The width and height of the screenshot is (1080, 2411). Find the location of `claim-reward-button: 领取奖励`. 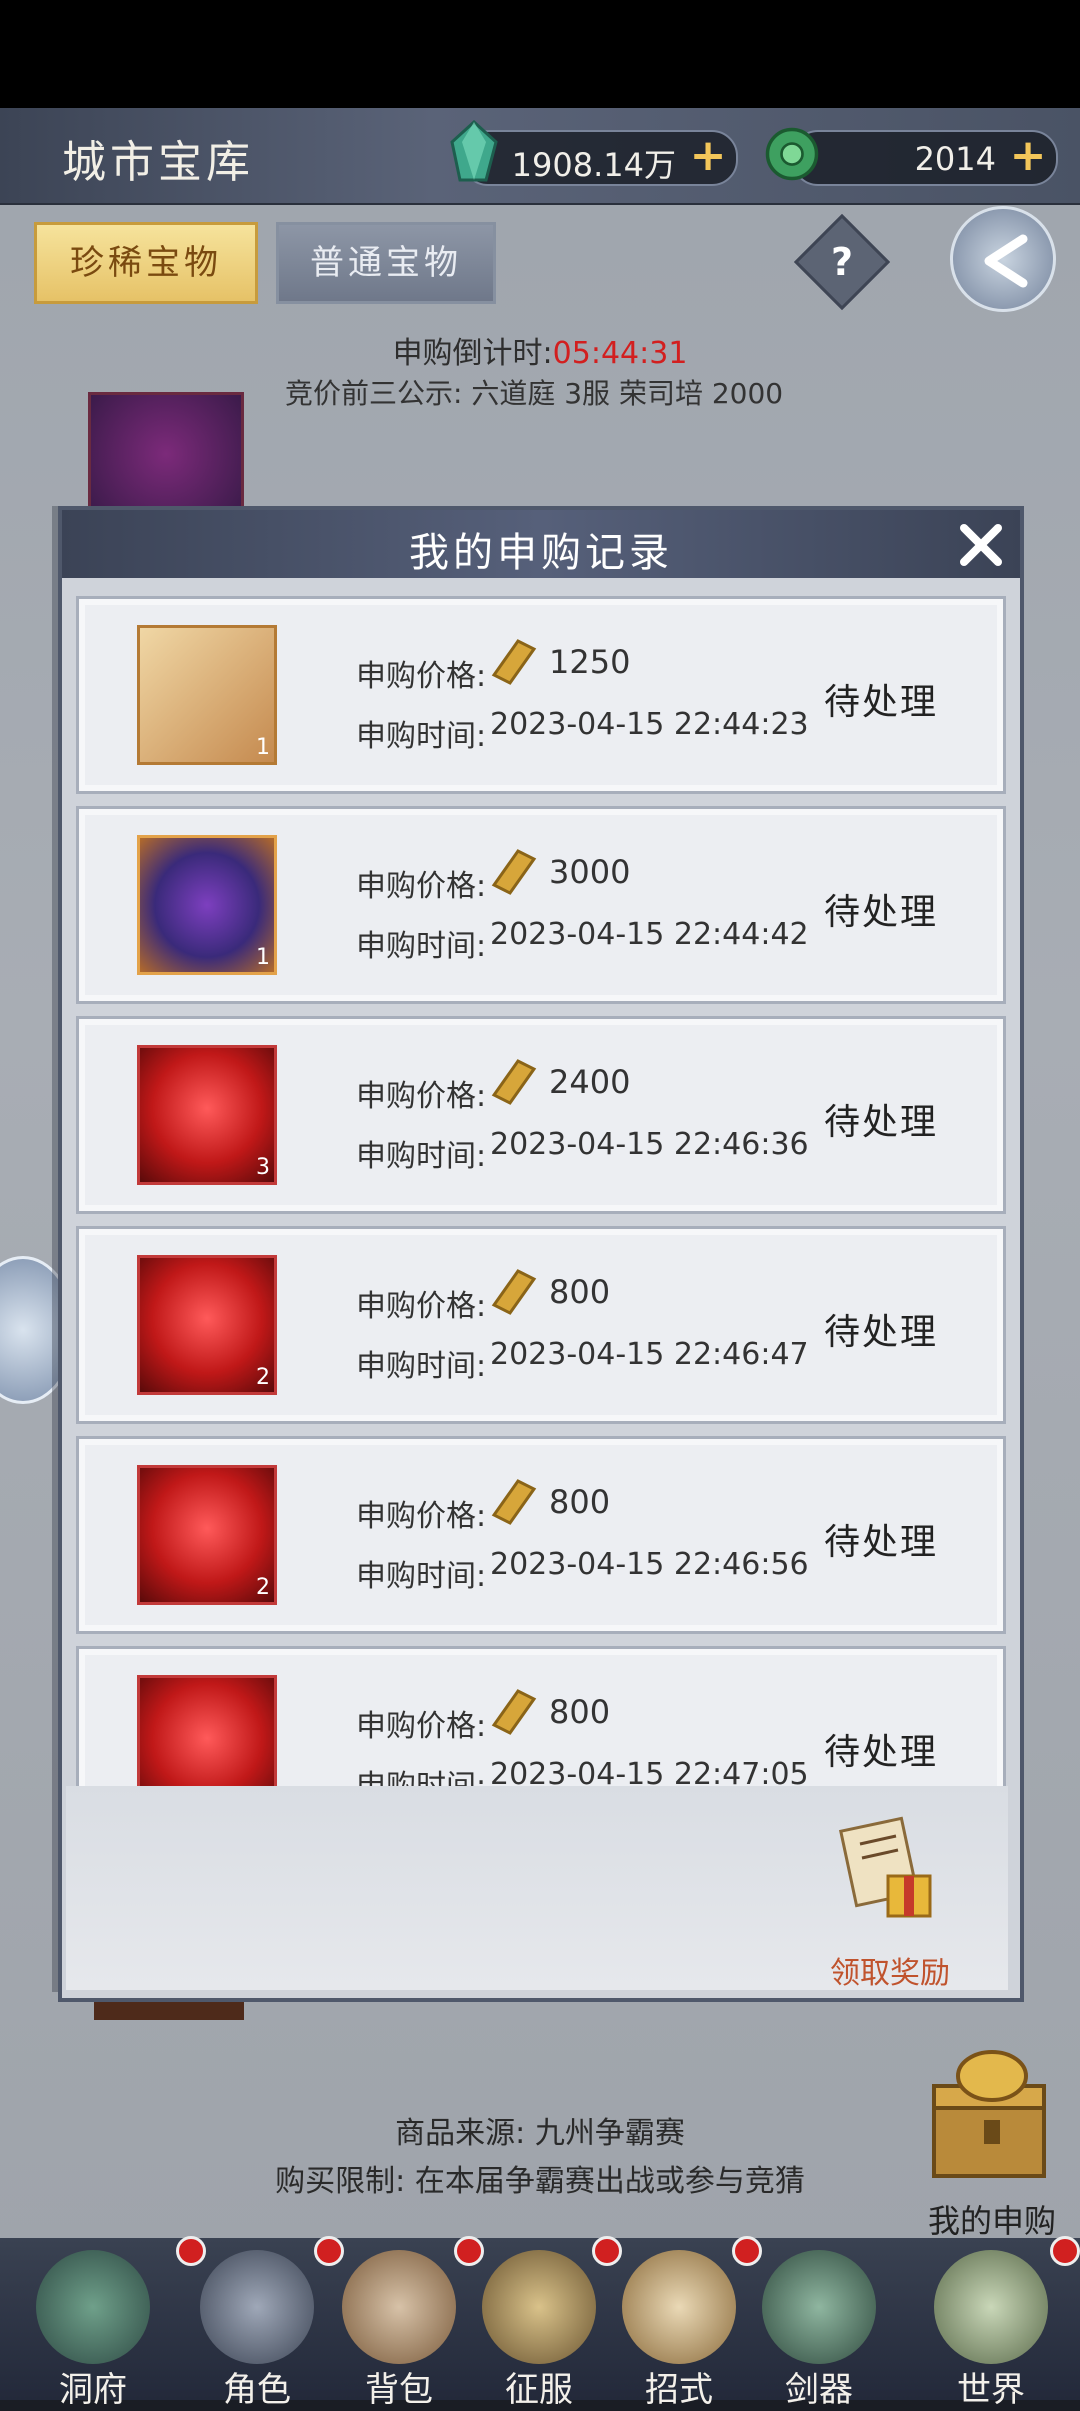

claim-reward-button: 领取奖励 is located at coordinates (885, 1903).